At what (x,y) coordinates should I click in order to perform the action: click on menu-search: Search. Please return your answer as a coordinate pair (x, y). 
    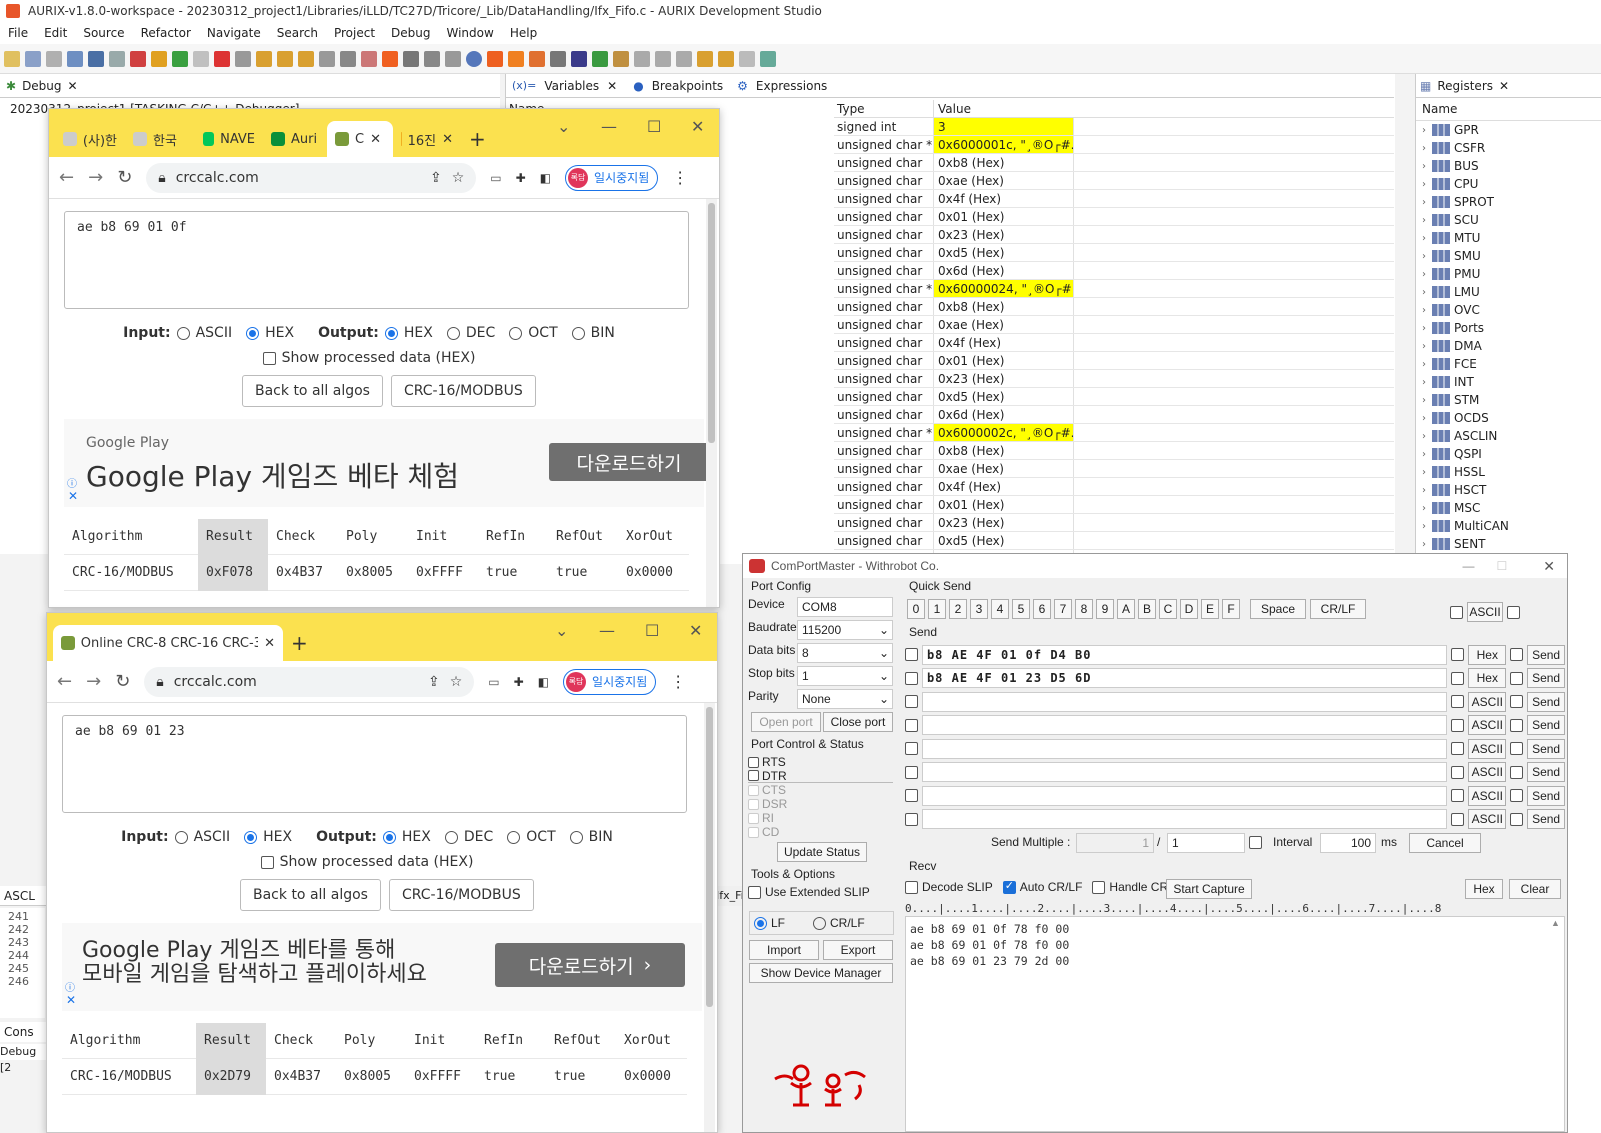
    Looking at the image, I should click on (297, 33).